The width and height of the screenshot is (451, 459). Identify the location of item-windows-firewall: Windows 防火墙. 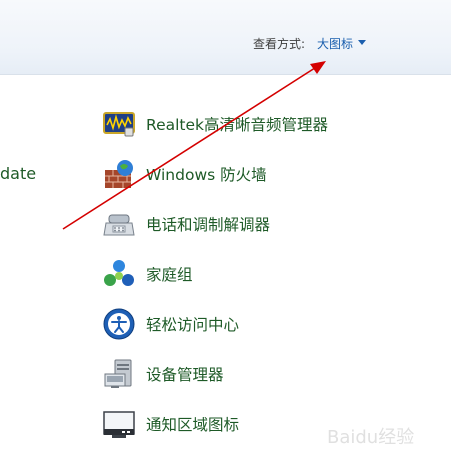
(184, 174).